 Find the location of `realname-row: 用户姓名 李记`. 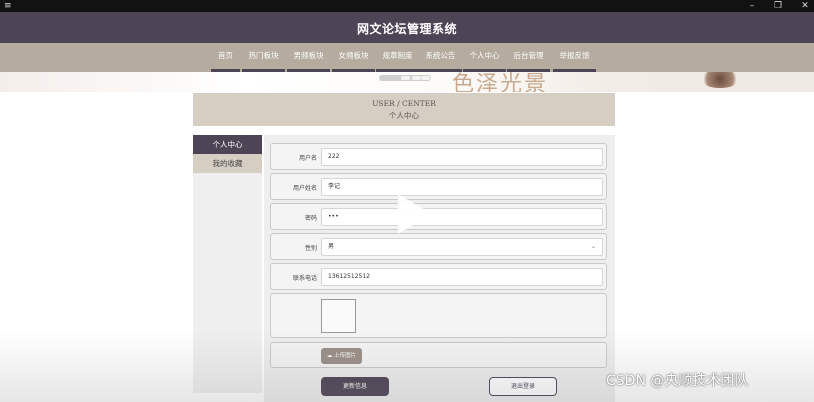

realname-row: 用户姓名 李记 is located at coordinates (438, 186).